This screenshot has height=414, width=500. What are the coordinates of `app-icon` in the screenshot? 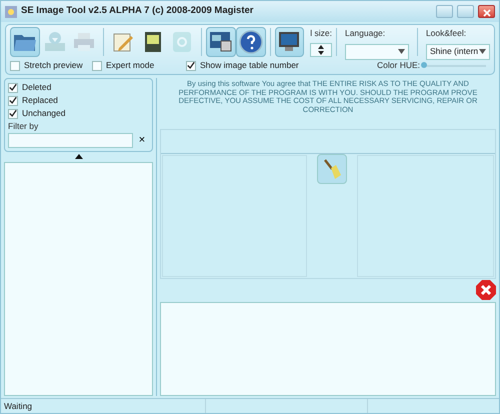 It's located at (11, 12).